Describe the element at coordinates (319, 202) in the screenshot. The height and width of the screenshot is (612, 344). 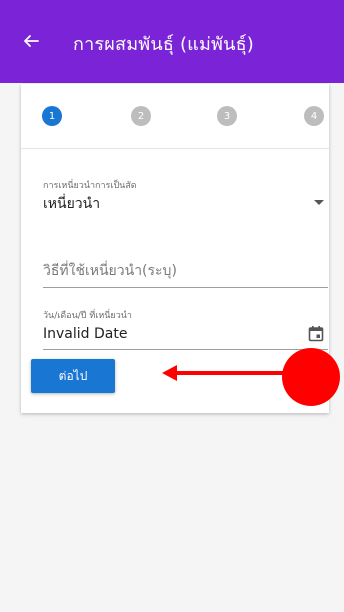
I see `chevron-down-icon` at that location.